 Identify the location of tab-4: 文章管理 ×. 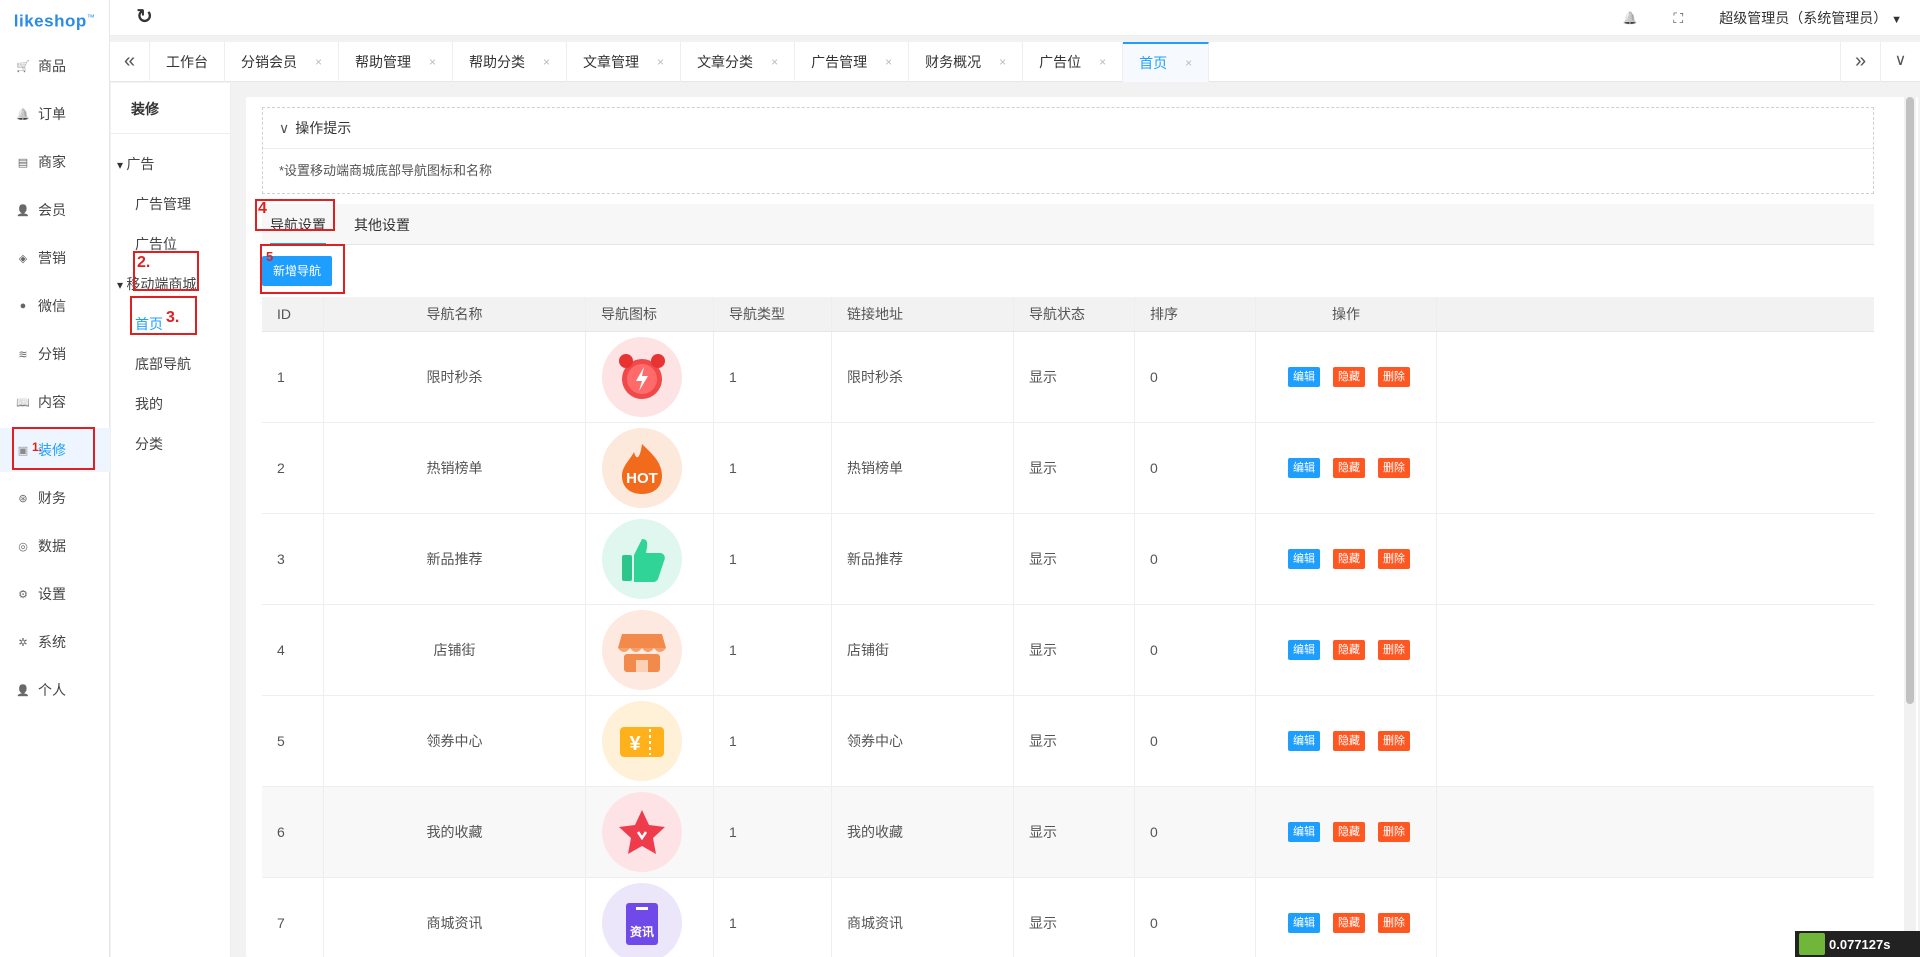
(624, 62).